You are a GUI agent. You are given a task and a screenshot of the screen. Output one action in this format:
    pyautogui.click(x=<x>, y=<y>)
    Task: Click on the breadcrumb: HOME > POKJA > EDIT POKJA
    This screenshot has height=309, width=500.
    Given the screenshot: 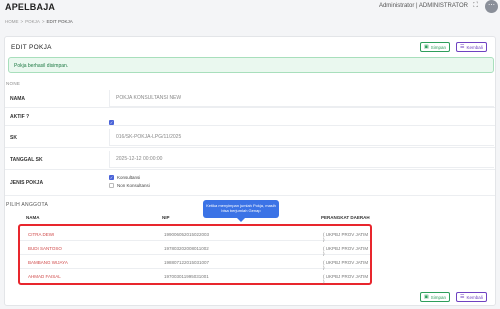 What is the action you would take?
    pyautogui.click(x=39, y=21)
    